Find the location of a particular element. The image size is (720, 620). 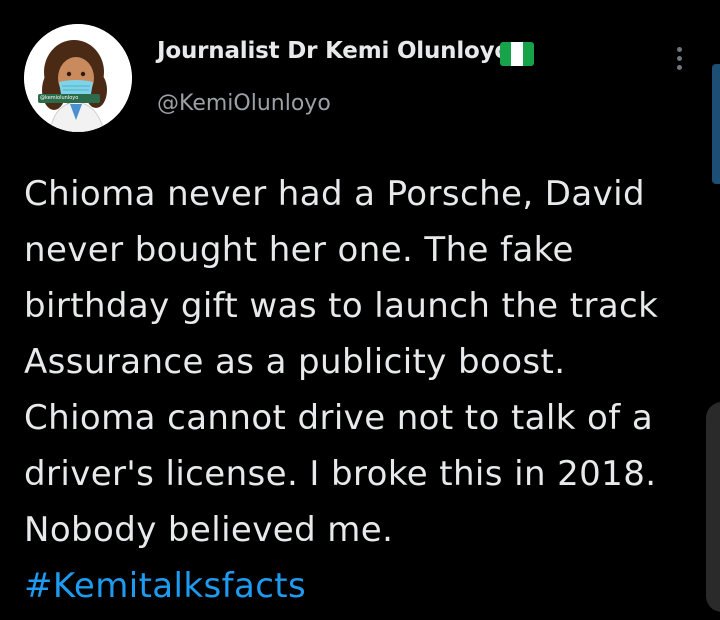

tweet-text-line: Nobody believed me. is located at coordinates (209, 530).